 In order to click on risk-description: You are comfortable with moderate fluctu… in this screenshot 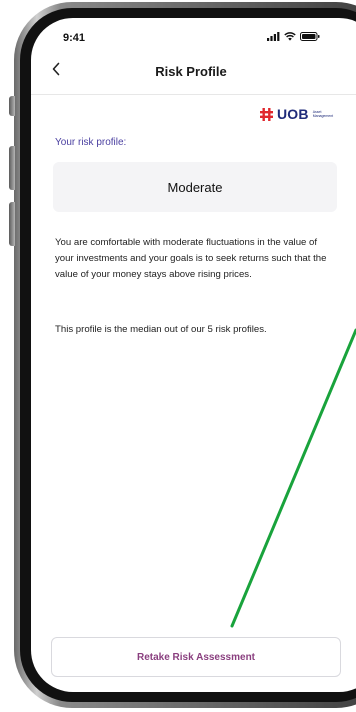, I will do `click(191, 258)`.